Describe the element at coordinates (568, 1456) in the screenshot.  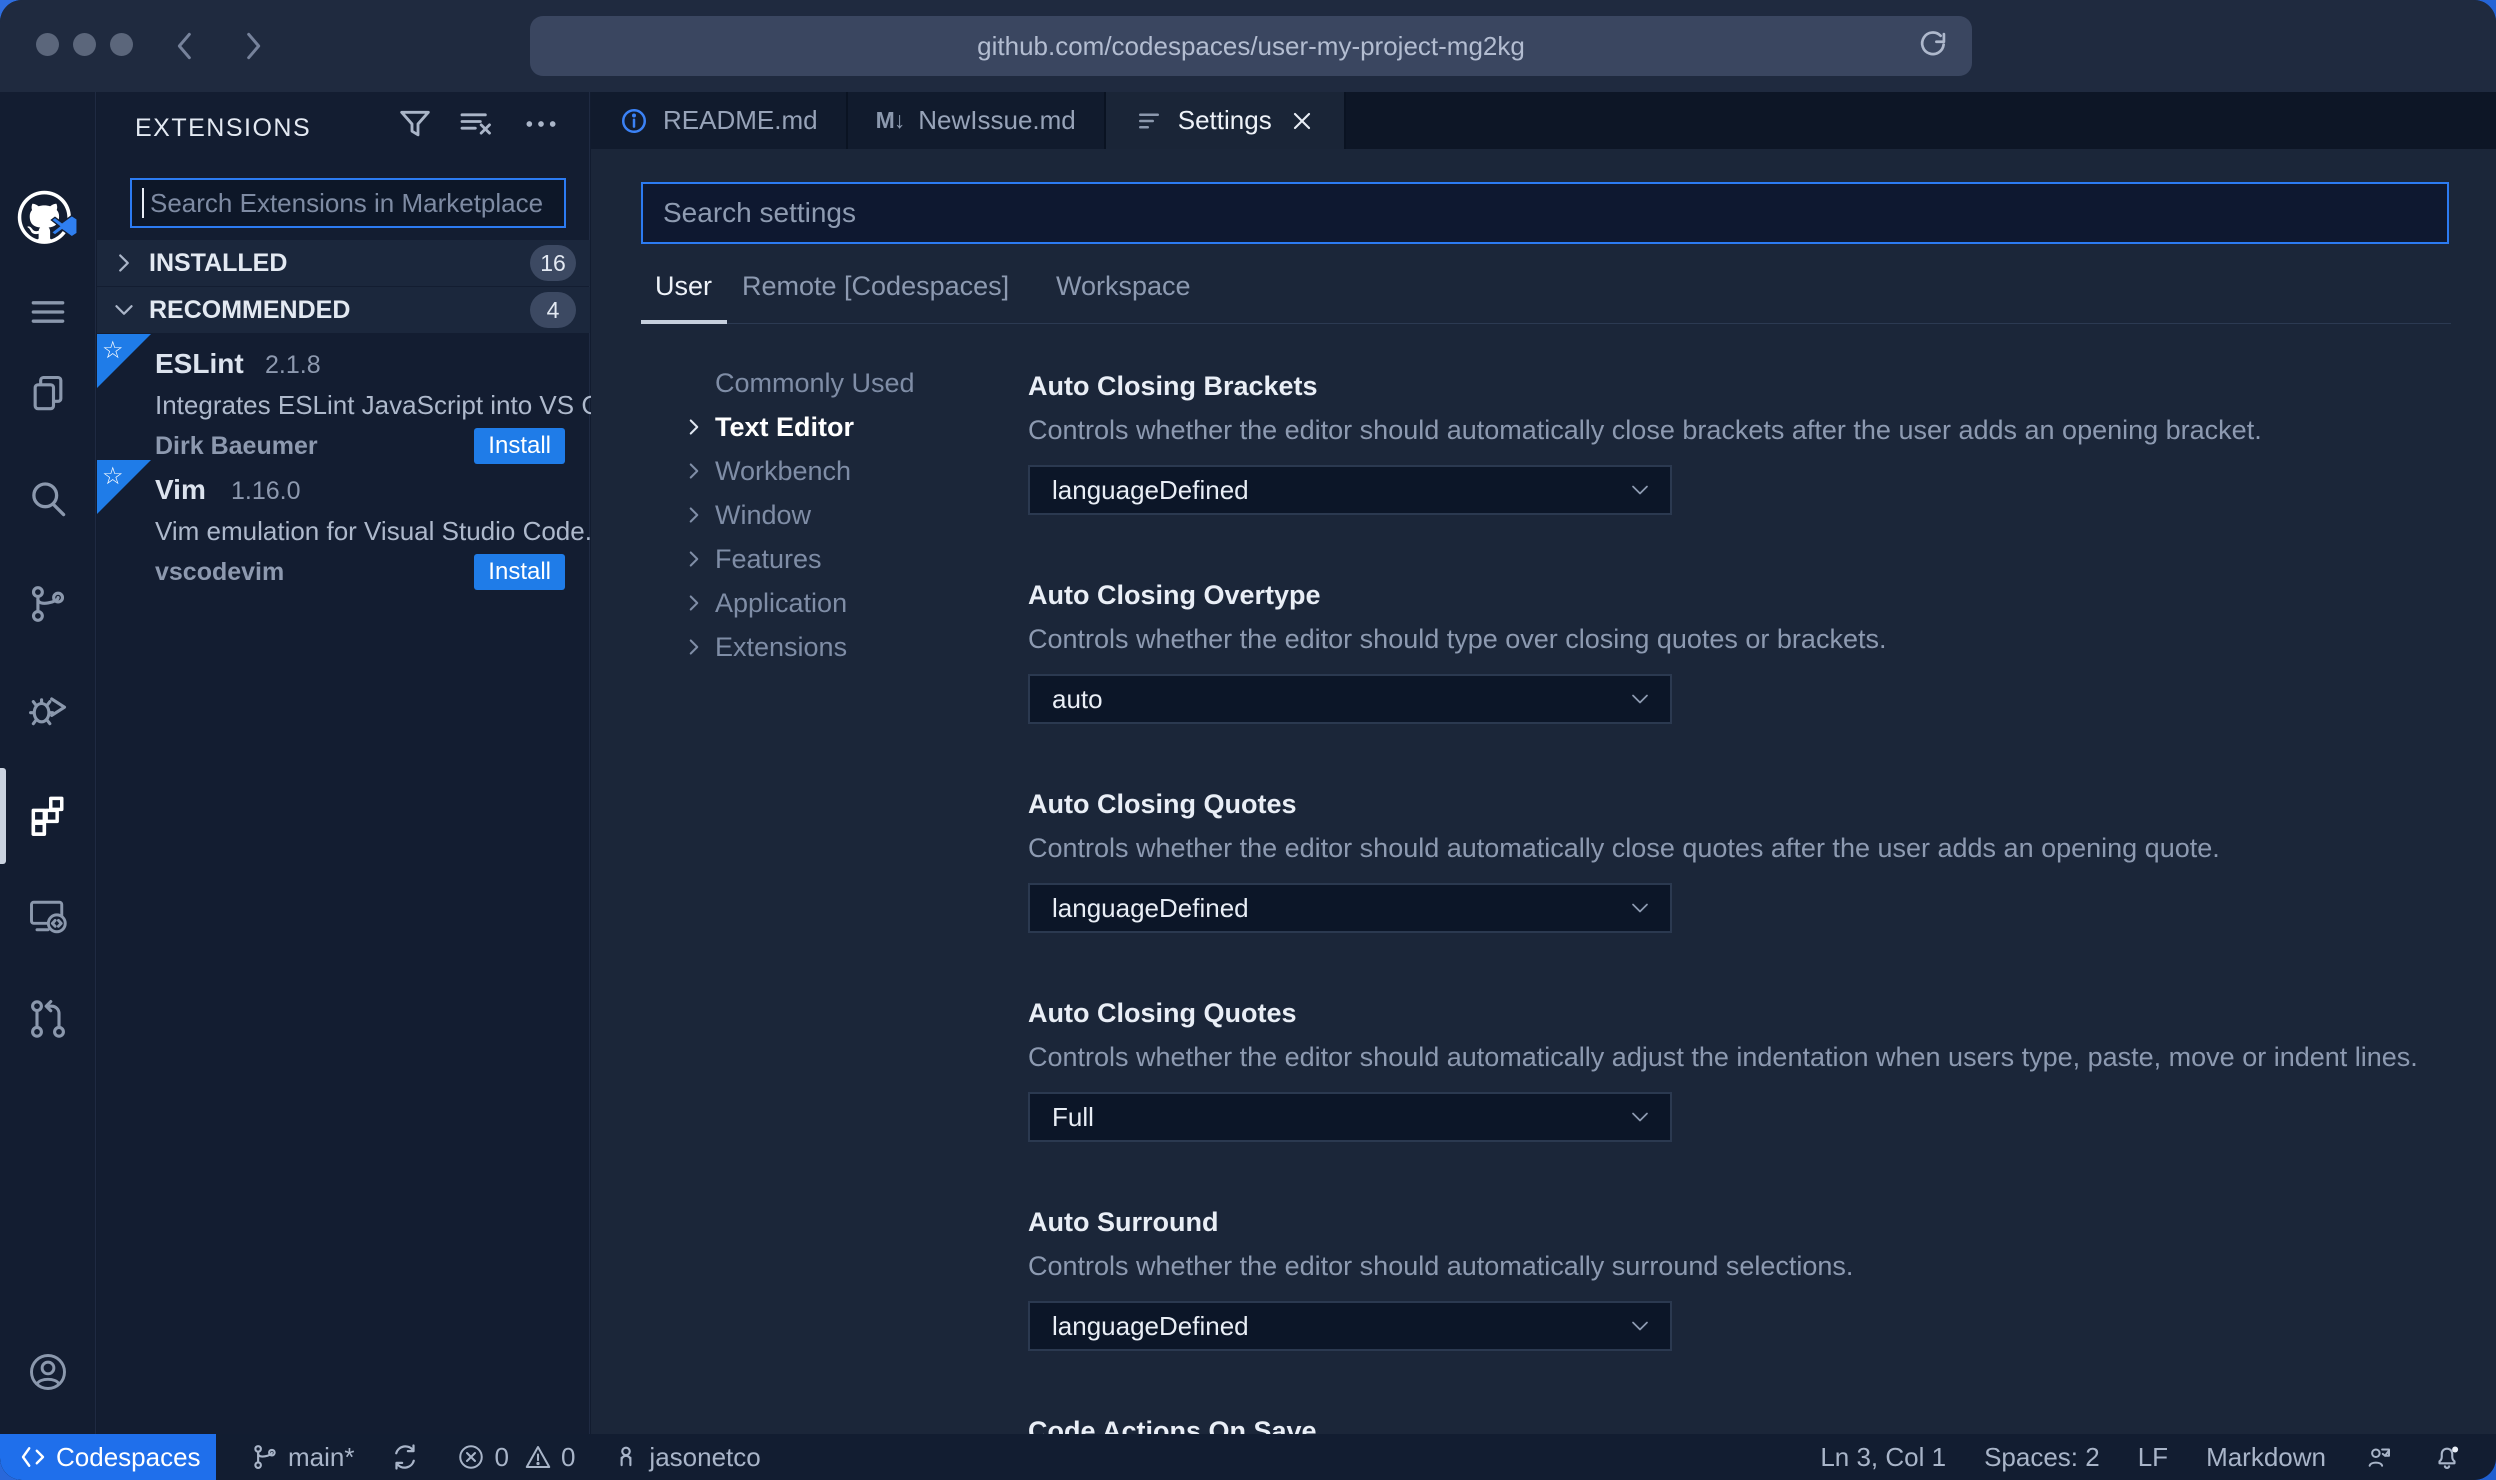
I see `warning-count: 0` at that location.